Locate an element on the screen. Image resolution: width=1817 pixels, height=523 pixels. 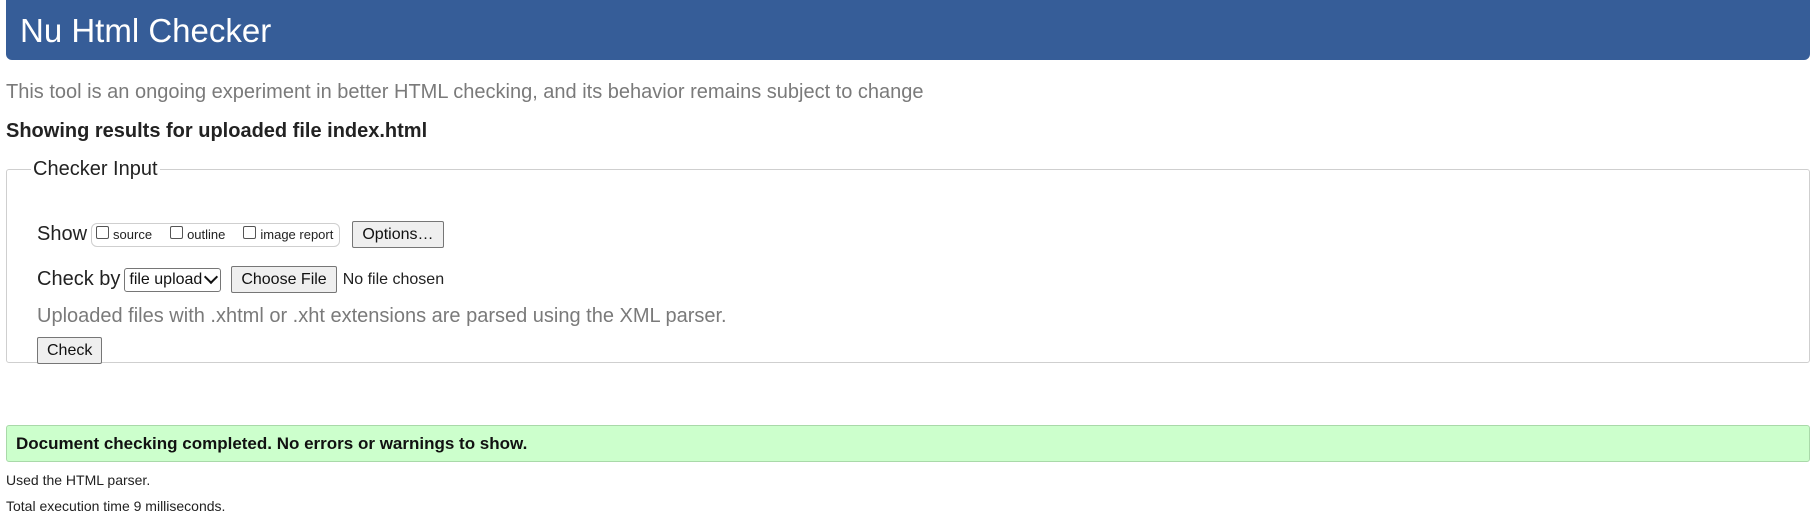
submit-row: Check is located at coordinates (70, 350).